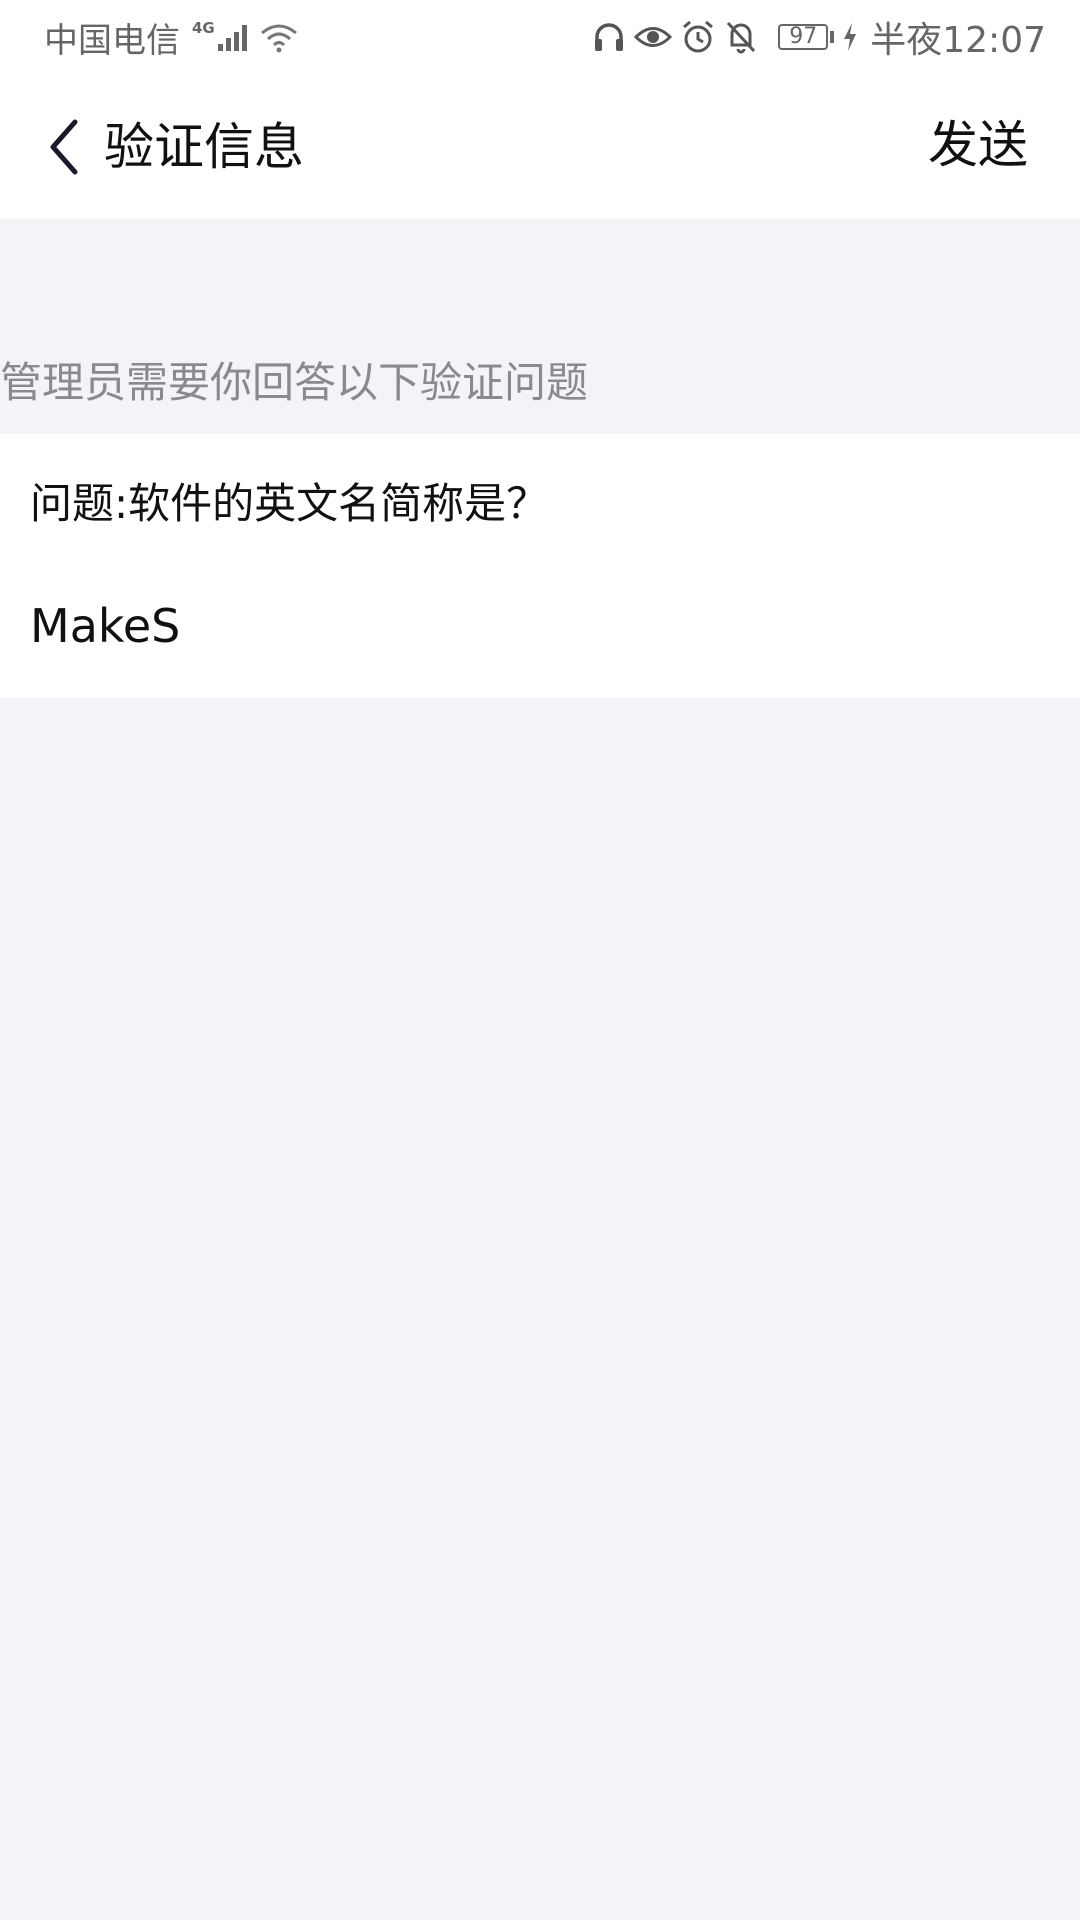  Describe the element at coordinates (203, 28) in the screenshot. I see `network-type: 4G` at that location.